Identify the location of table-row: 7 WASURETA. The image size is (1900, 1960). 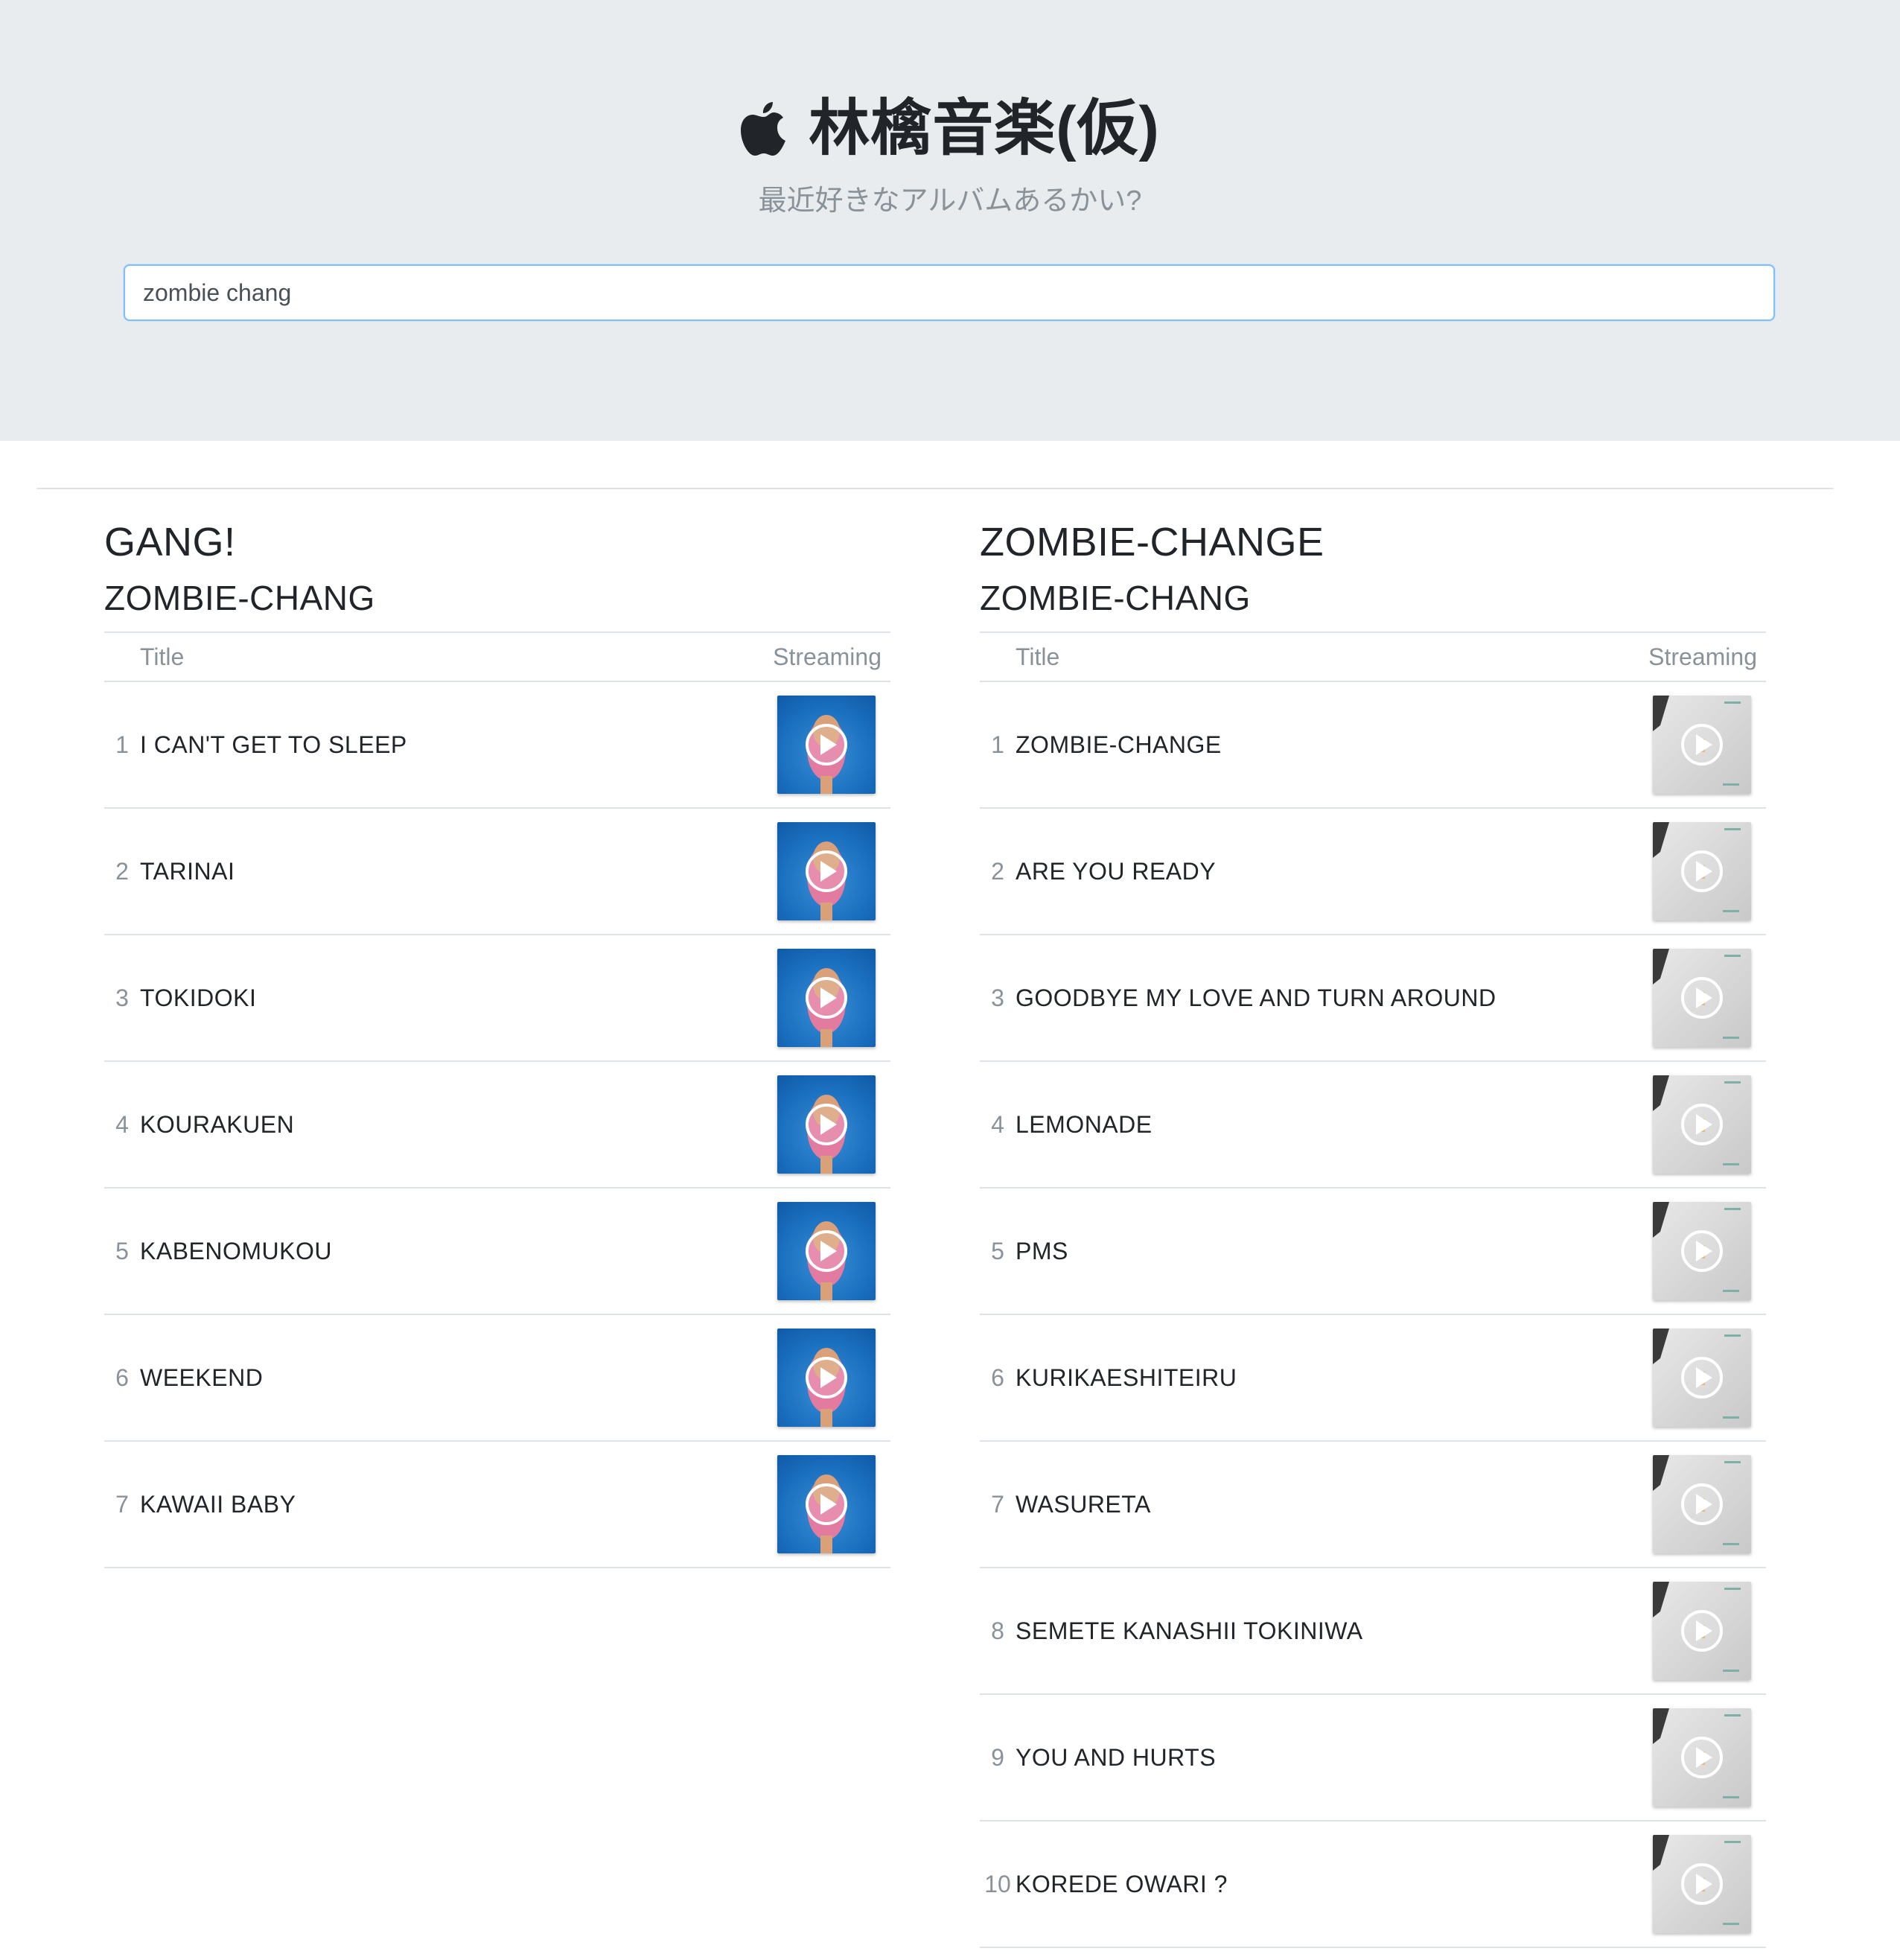
(1373, 1504).